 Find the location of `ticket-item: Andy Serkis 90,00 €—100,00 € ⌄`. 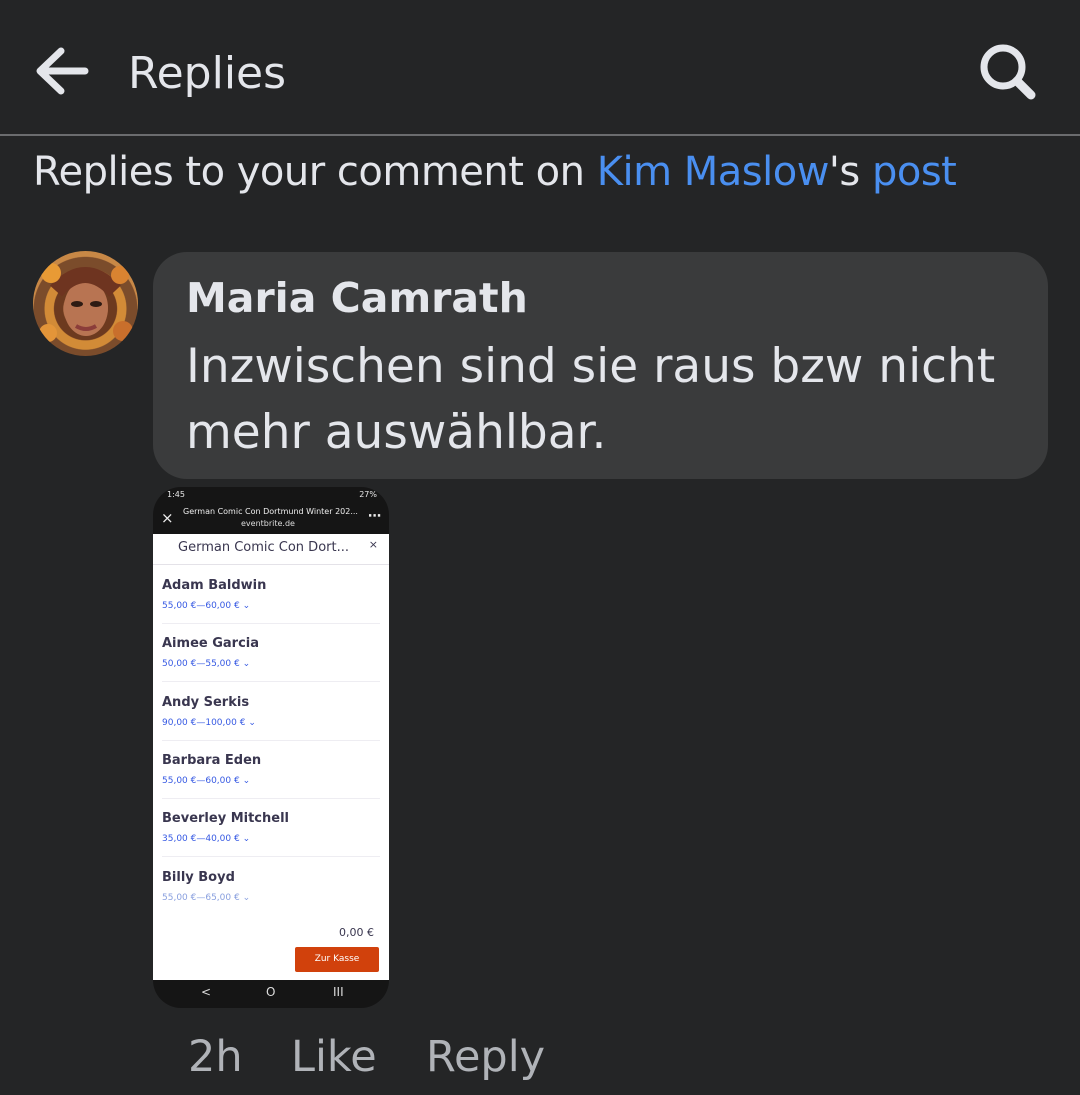

ticket-item: Andy Serkis 90,00 €—100,00 € ⌄ is located at coordinates (271, 712).